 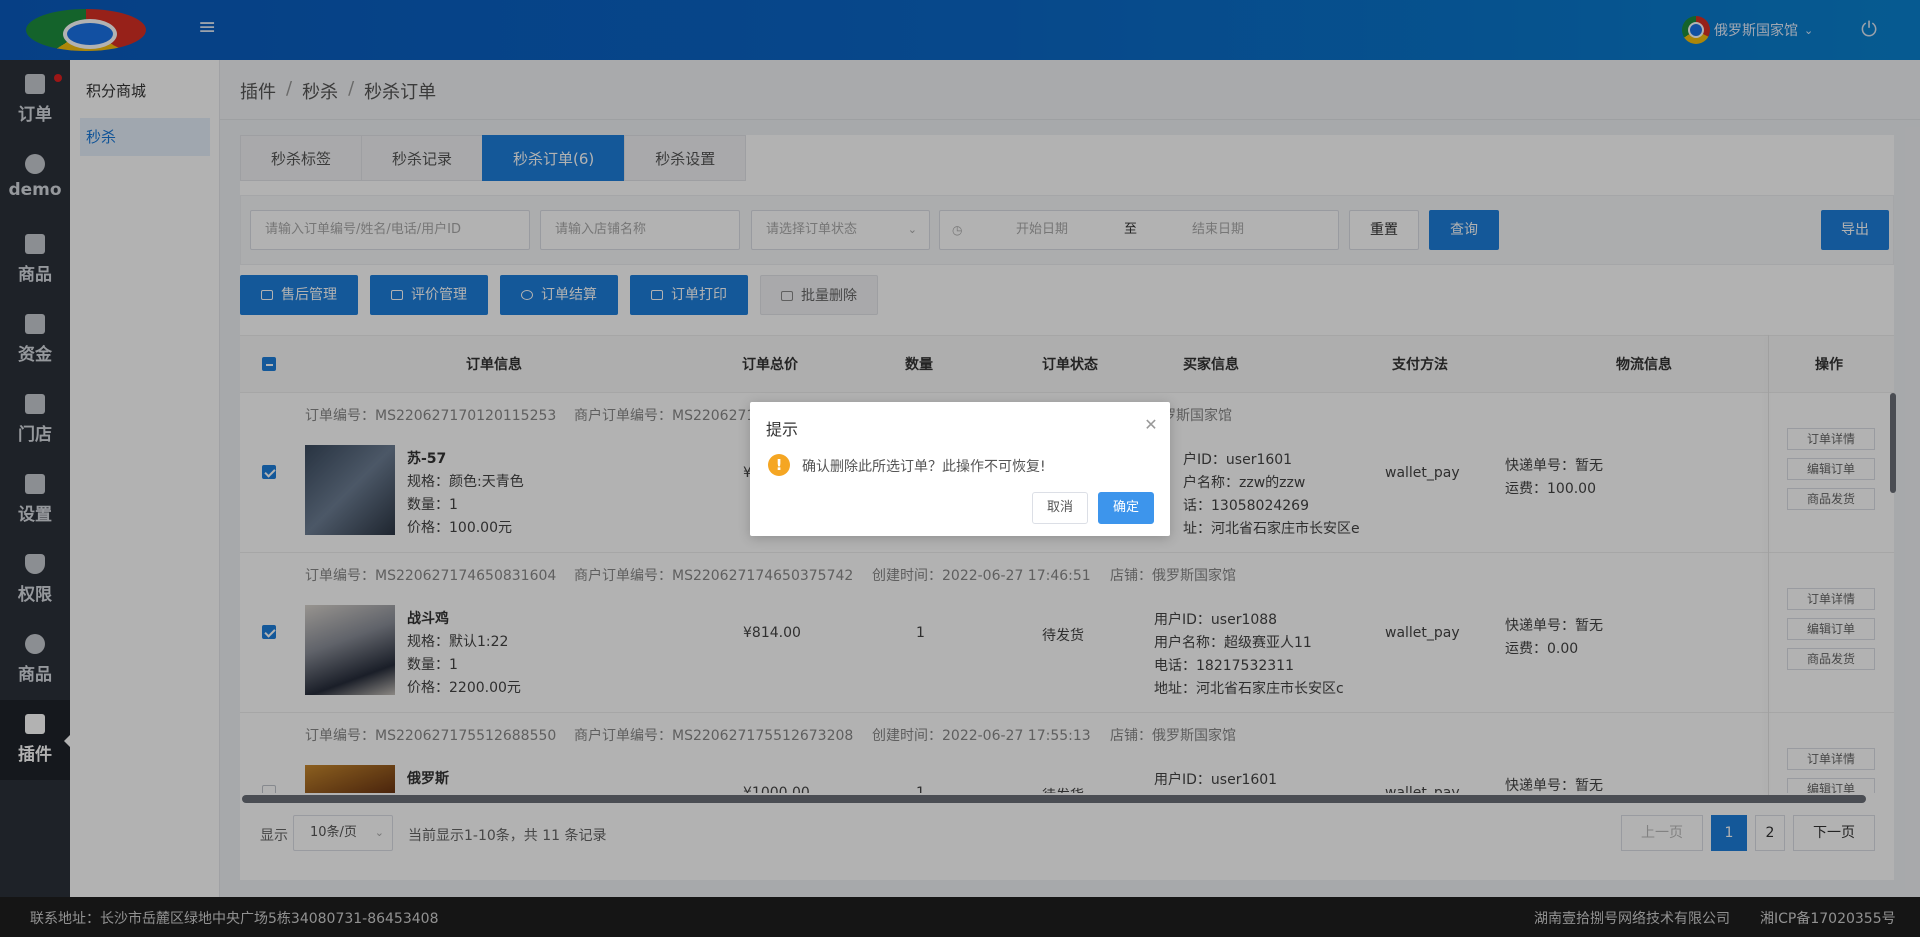 I want to click on warning-icon: !, so click(x=779, y=465).